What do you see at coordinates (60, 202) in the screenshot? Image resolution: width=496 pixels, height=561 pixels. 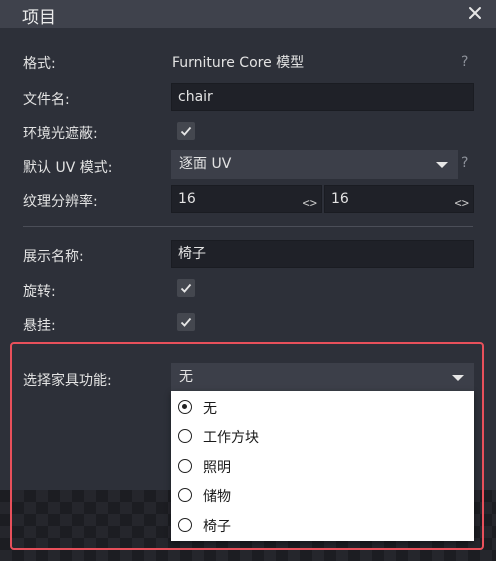 I see `texture-resolution-label: 纹理分辨率:` at bounding box center [60, 202].